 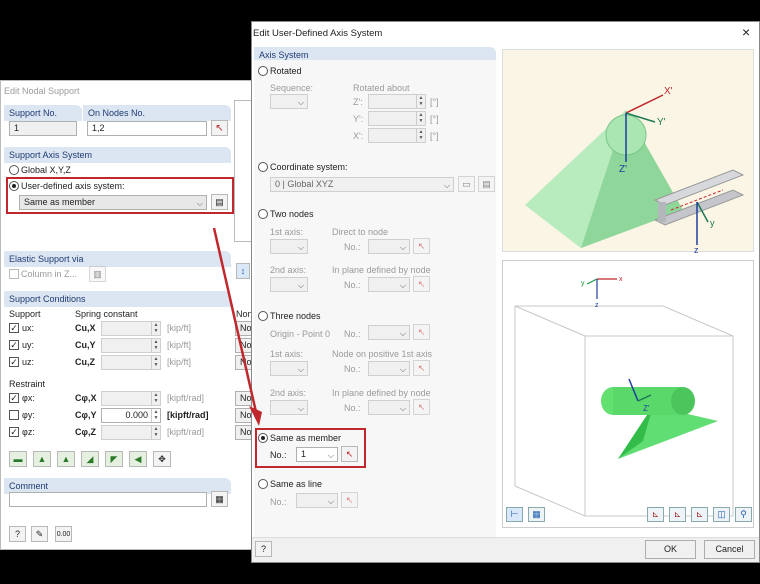 I want to click on view-render-button: ▦, so click(x=536, y=514).